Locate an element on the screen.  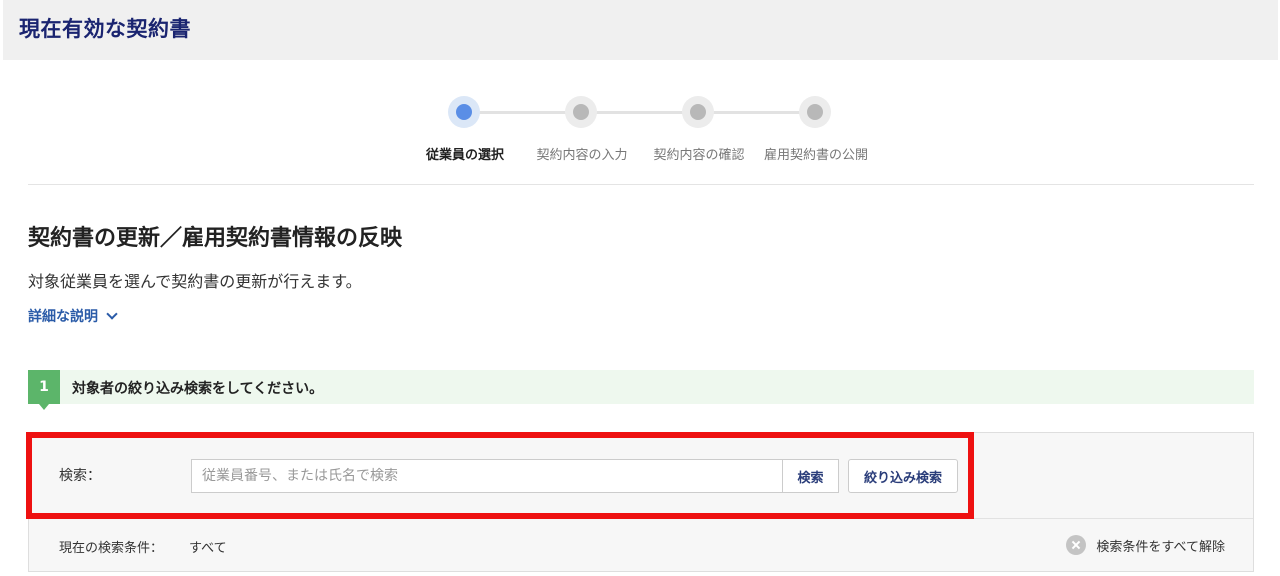
section-description: 対象従業員を選んで契約書の更新が行えます。 is located at coordinates (195, 281).